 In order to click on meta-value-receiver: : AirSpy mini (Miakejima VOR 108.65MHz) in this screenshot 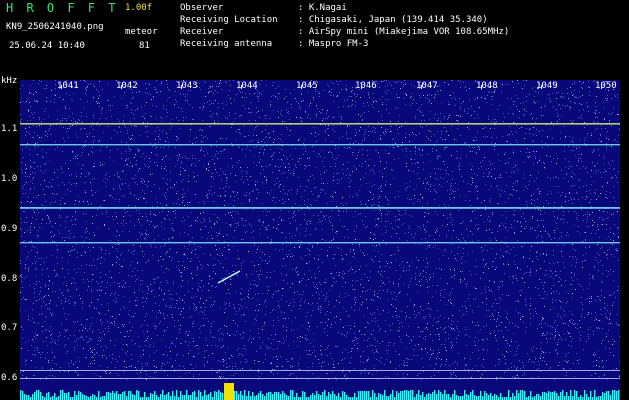, I will do `click(404, 32)`.